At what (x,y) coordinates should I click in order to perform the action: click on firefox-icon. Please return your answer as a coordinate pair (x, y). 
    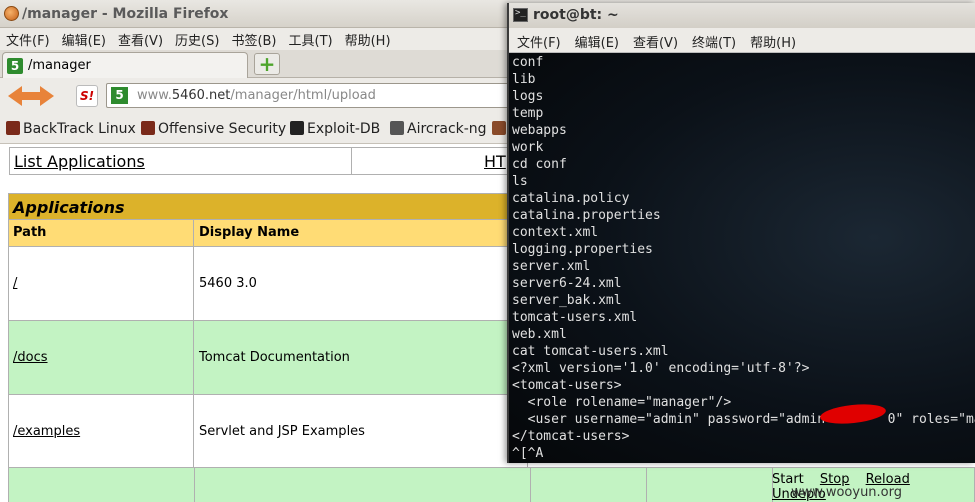
    Looking at the image, I should click on (11, 13).